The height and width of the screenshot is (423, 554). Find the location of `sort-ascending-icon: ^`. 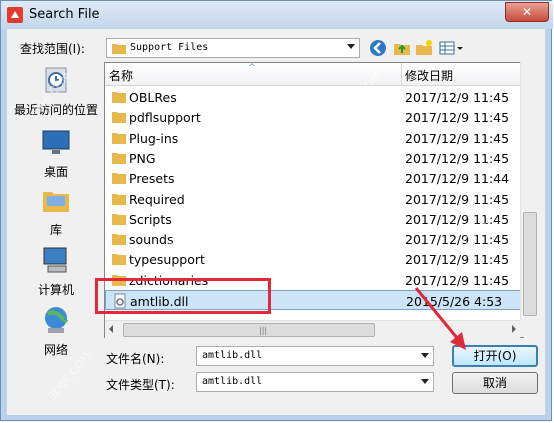

sort-ascending-icon: ^ is located at coordinates (252, 68).